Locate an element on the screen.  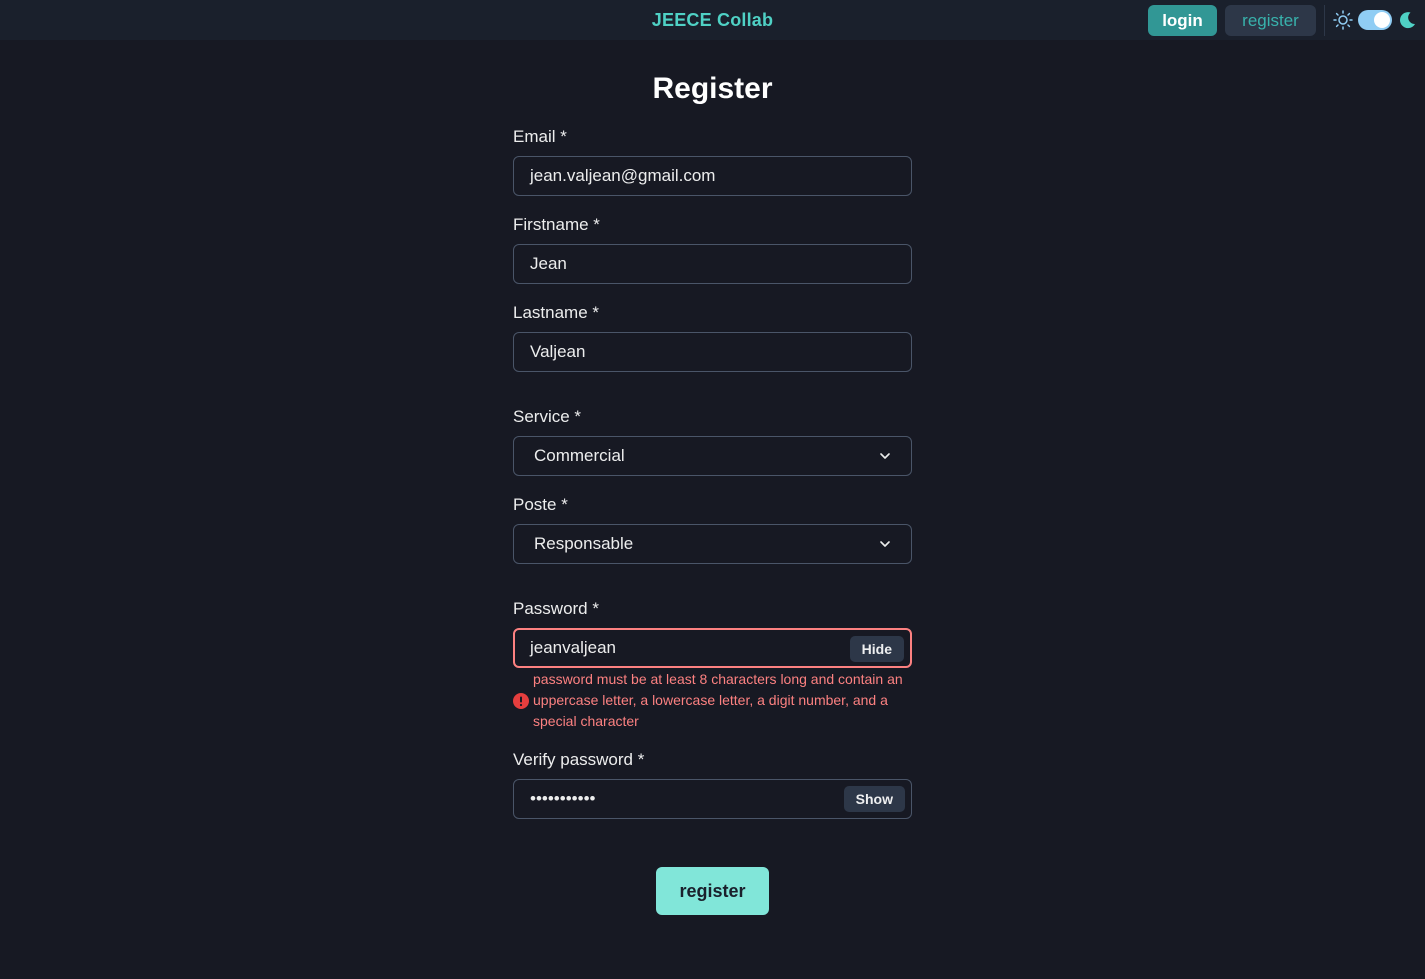
login-button: login is located at coordinates (1182, 20).